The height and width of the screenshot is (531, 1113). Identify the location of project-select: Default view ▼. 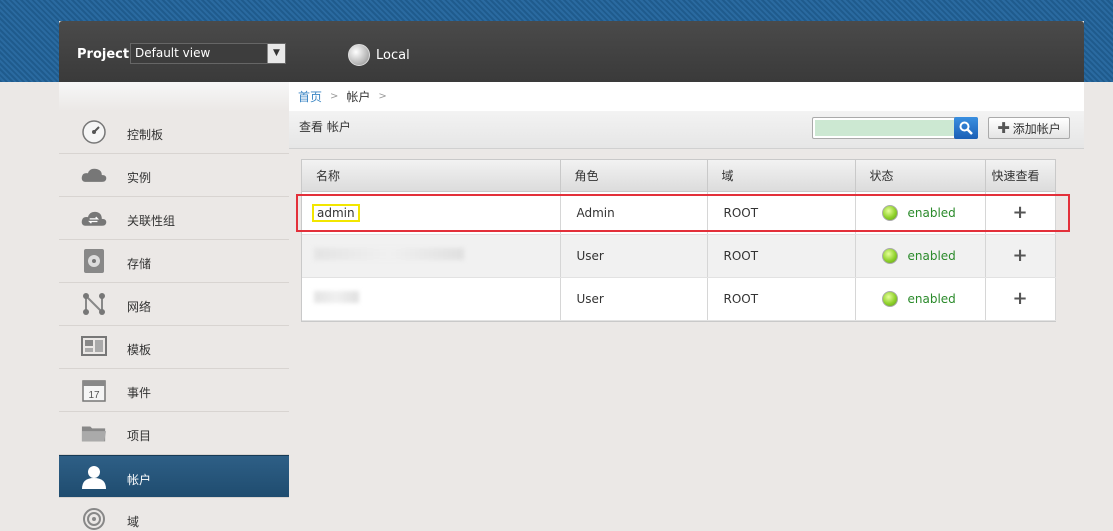
(208, 53).